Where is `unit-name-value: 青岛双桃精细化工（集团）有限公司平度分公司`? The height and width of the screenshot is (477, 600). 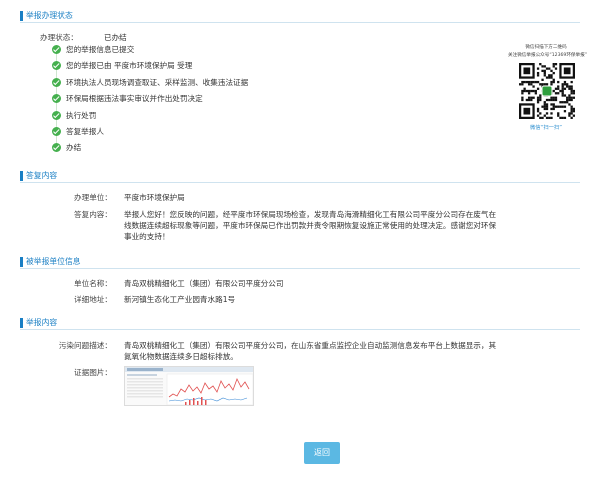
unit-name-value: 青岛双桃精细化工（集团）有限公司平度分公司 is located at coordinates (204, 283).